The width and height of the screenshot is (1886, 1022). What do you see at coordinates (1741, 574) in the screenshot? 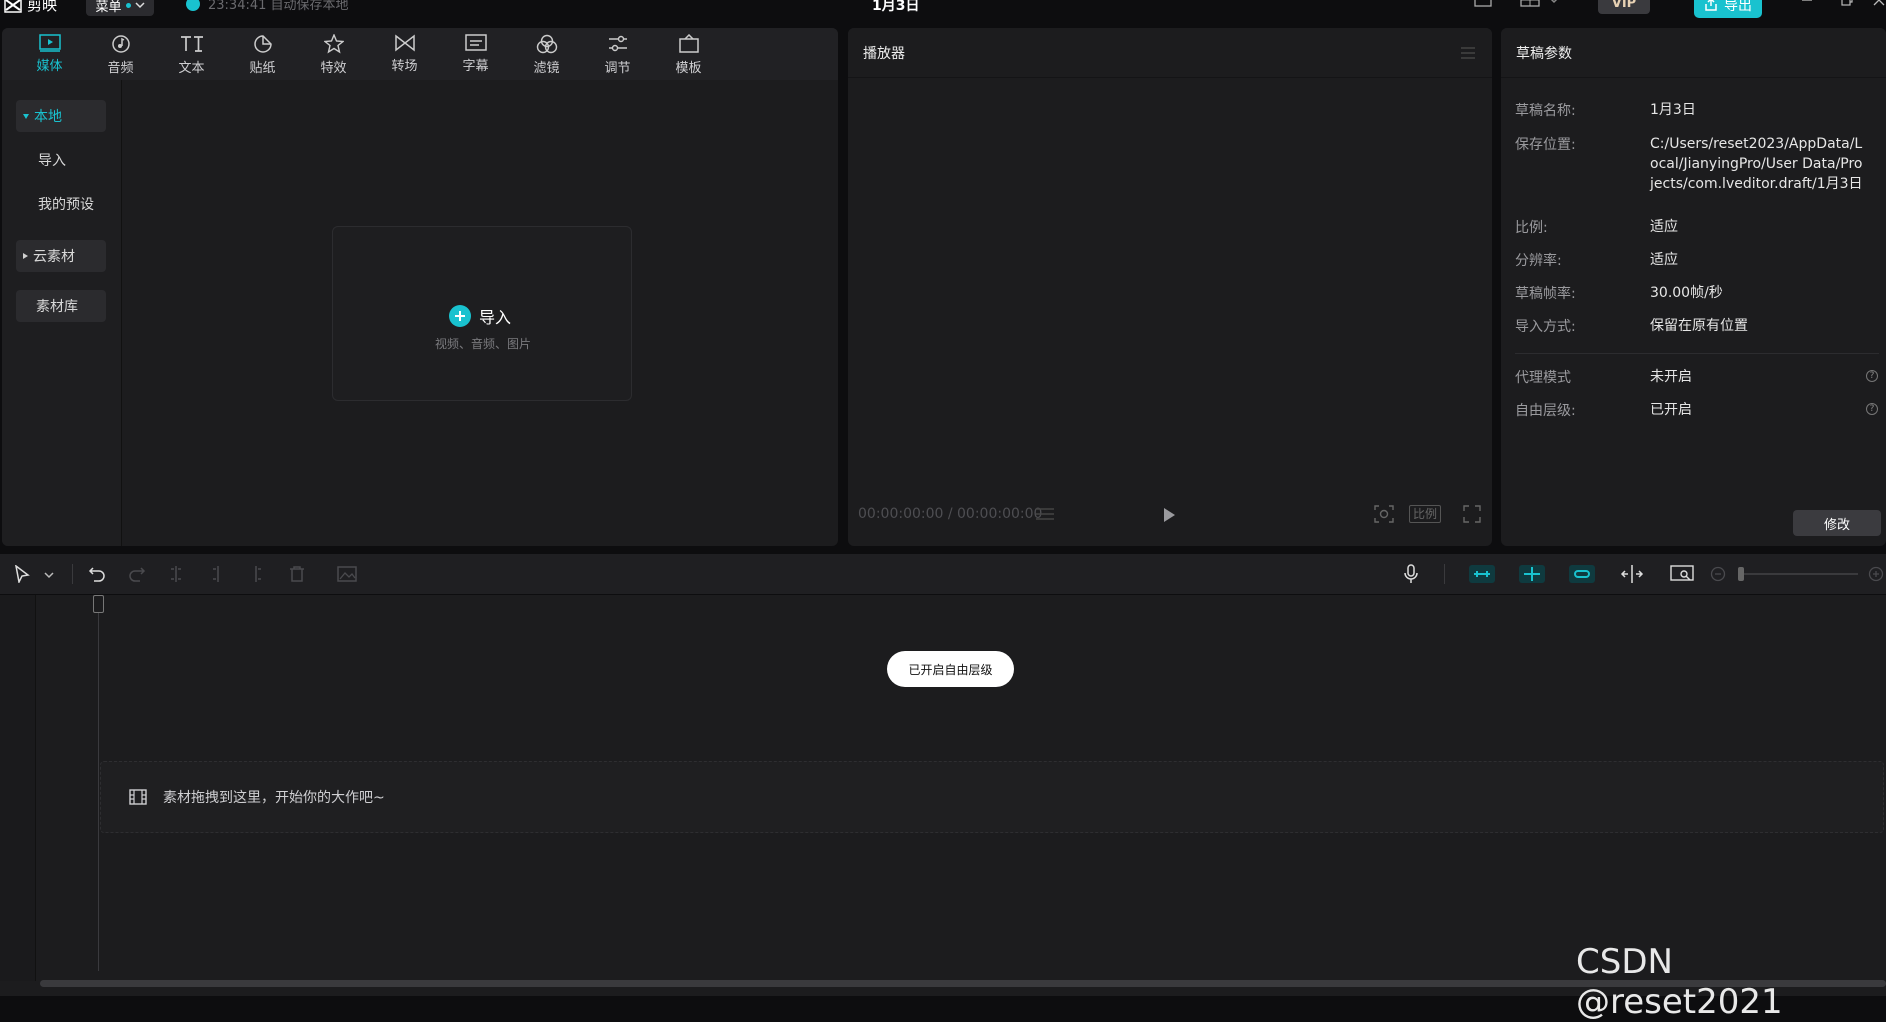
I see `zoom-slider-handle` at bounding box center [1741, 574].